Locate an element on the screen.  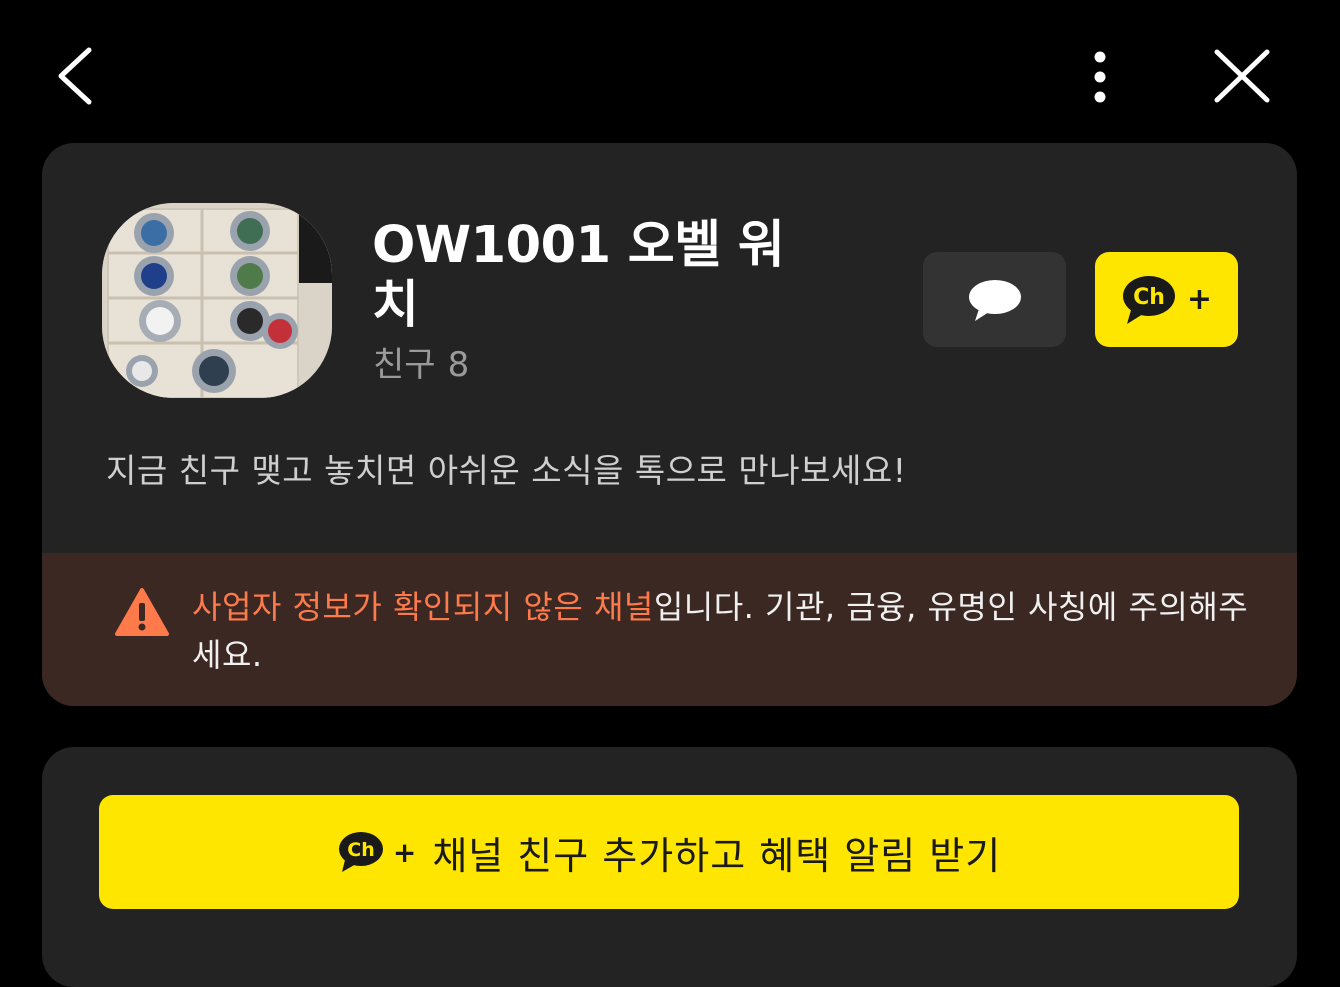
chevron-left-icon is located at coordinates (75, 76).